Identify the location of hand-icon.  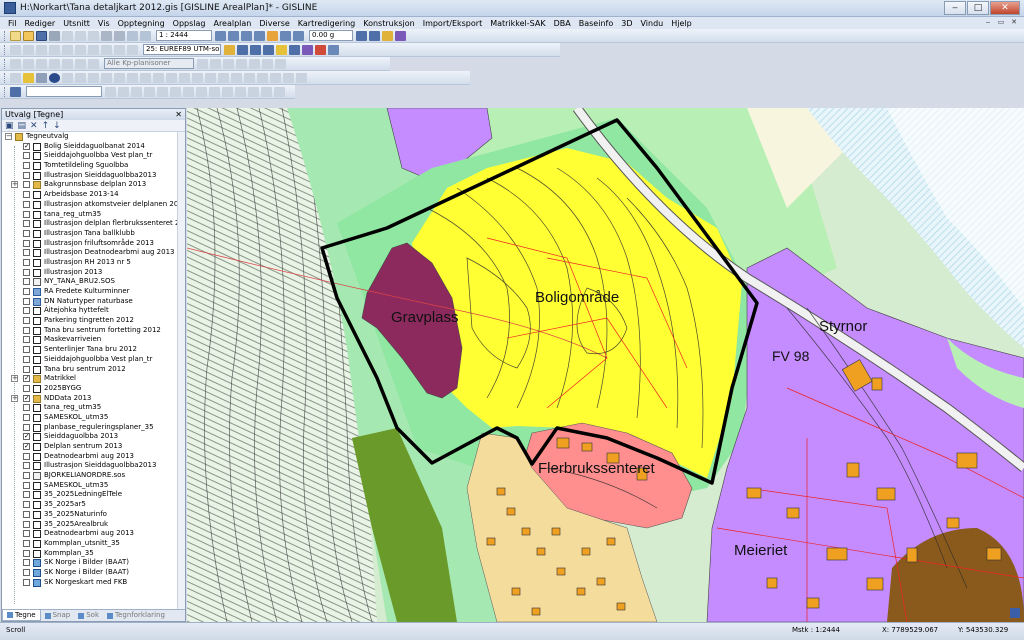
(272, 35).